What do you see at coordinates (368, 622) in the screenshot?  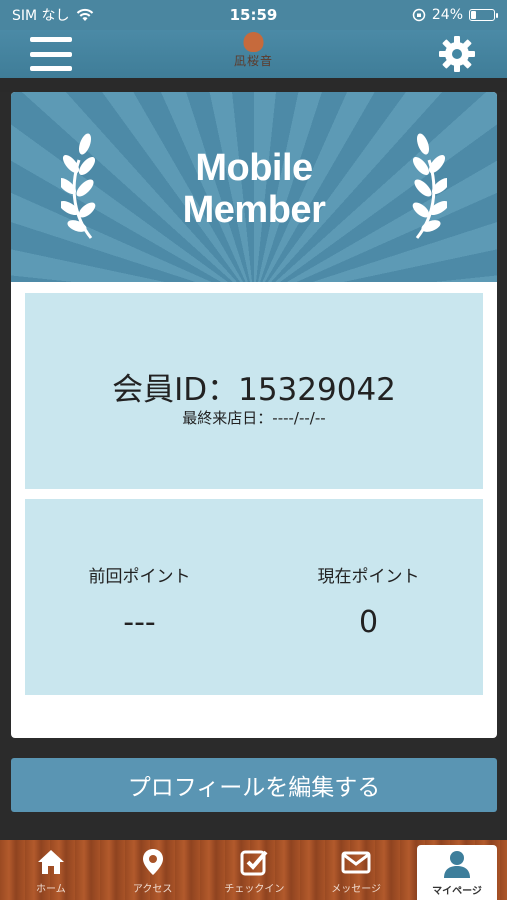 I see `current-points-value: 0` at bounding box center [368, 622].